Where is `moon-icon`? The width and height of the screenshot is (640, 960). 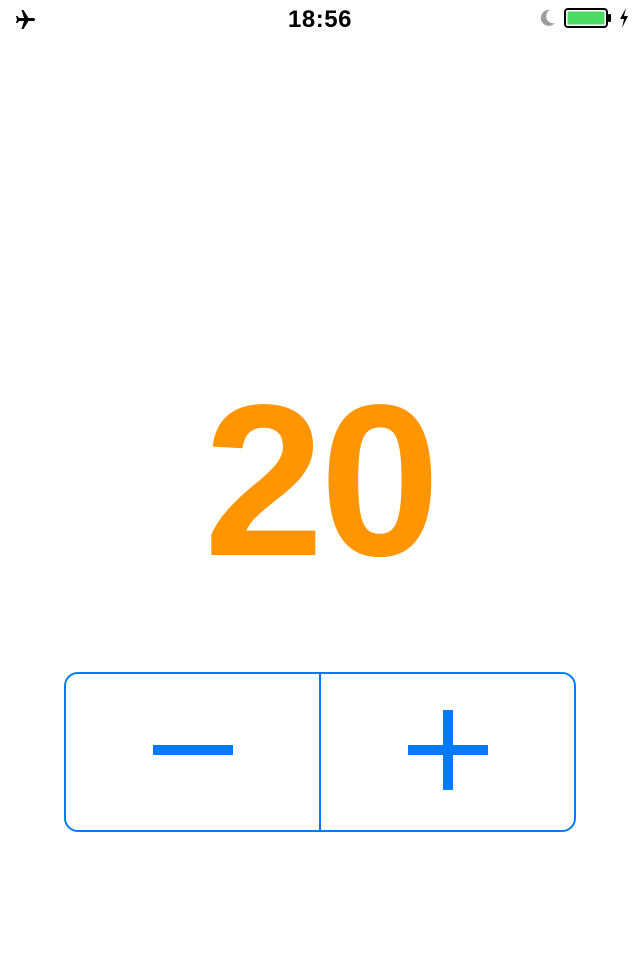
moon-icon is located at coordinates (547, 20).